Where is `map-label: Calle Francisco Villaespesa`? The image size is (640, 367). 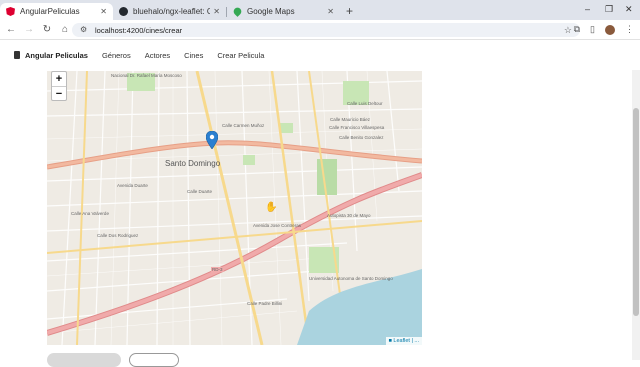
map-label: Calle Francisco Villaespesa is located at coordinates (357, 127).